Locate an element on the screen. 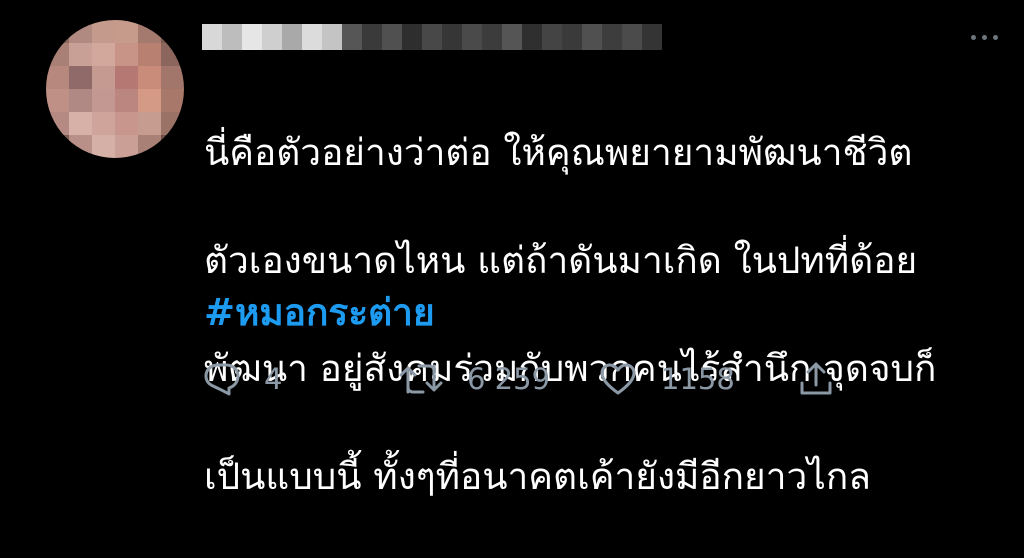  author-name-redacted is located at coordinates (432, 37).